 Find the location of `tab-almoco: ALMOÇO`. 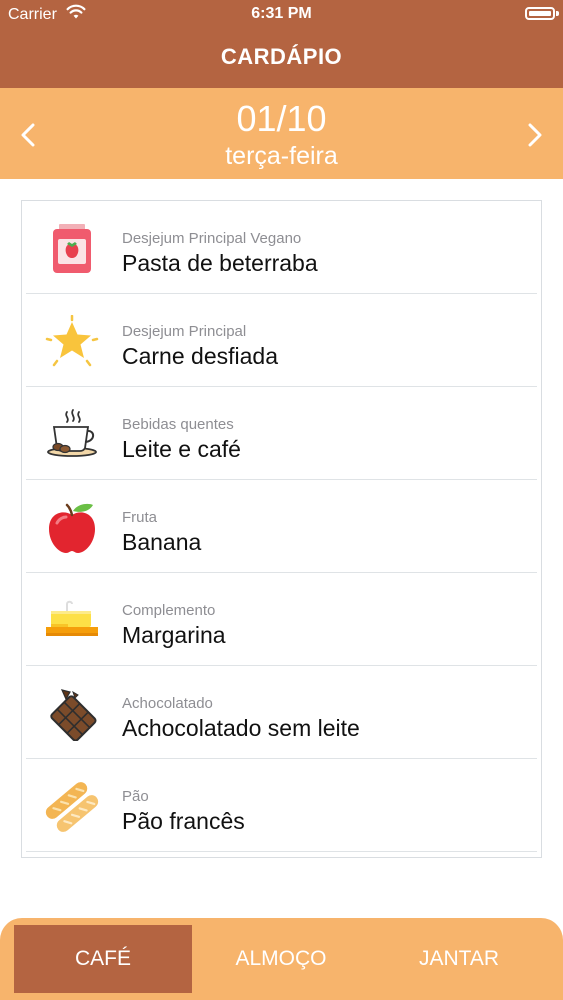

tab-almoco: ALMOÇO is located at coordinates (281, 959).